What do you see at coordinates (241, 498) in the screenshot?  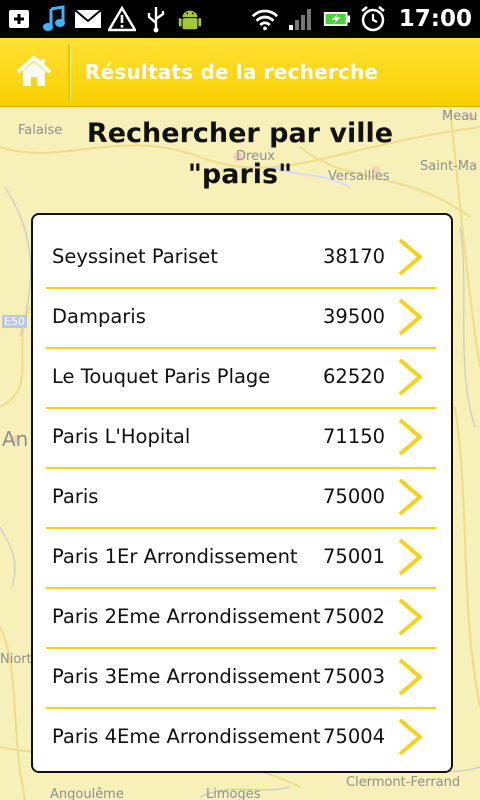 I see `result-item: Paris 75000` at bounding box center [241, 498].